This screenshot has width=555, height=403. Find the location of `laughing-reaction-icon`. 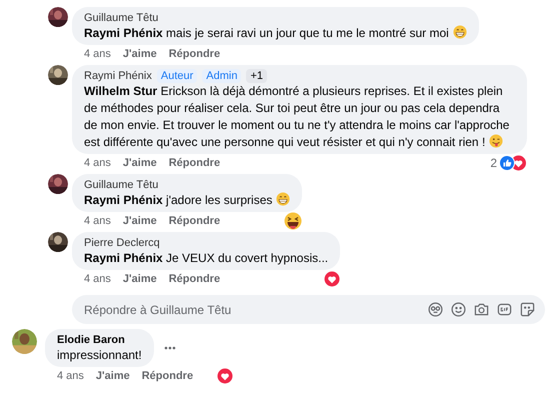

laughing-reaction-icon is located at coordinates (293, 221).